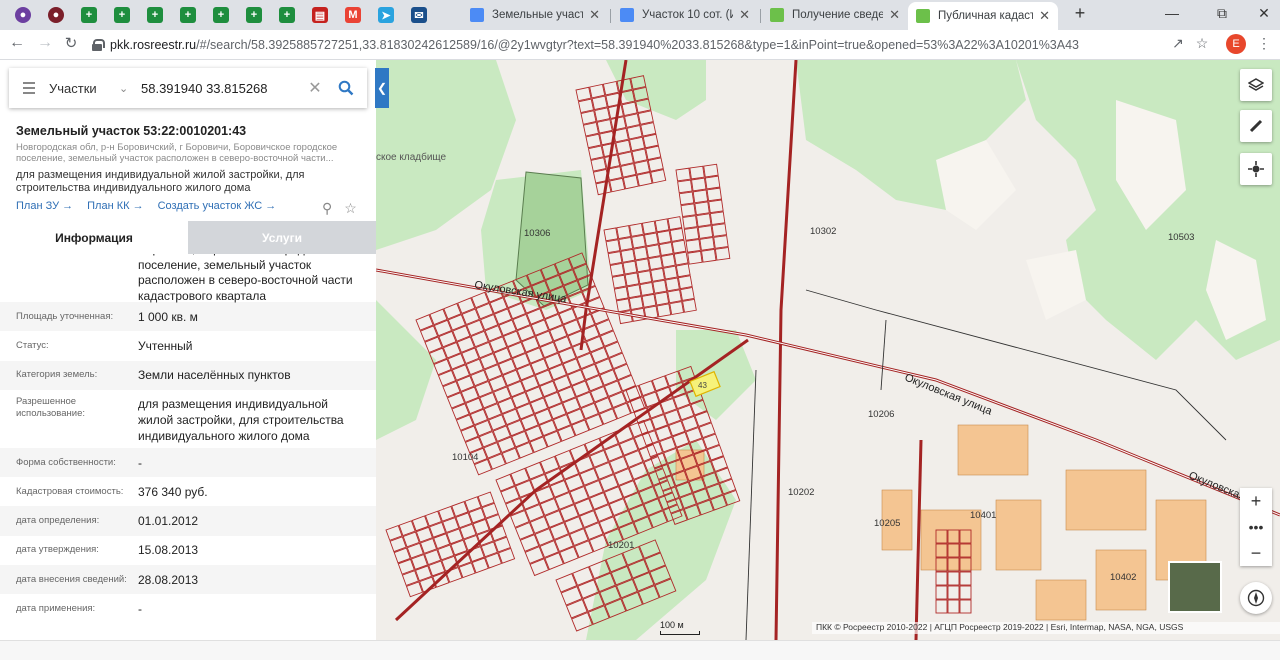 The image size is (1280, 660). I want to click on reload-button: ↻, so click(71, 43).